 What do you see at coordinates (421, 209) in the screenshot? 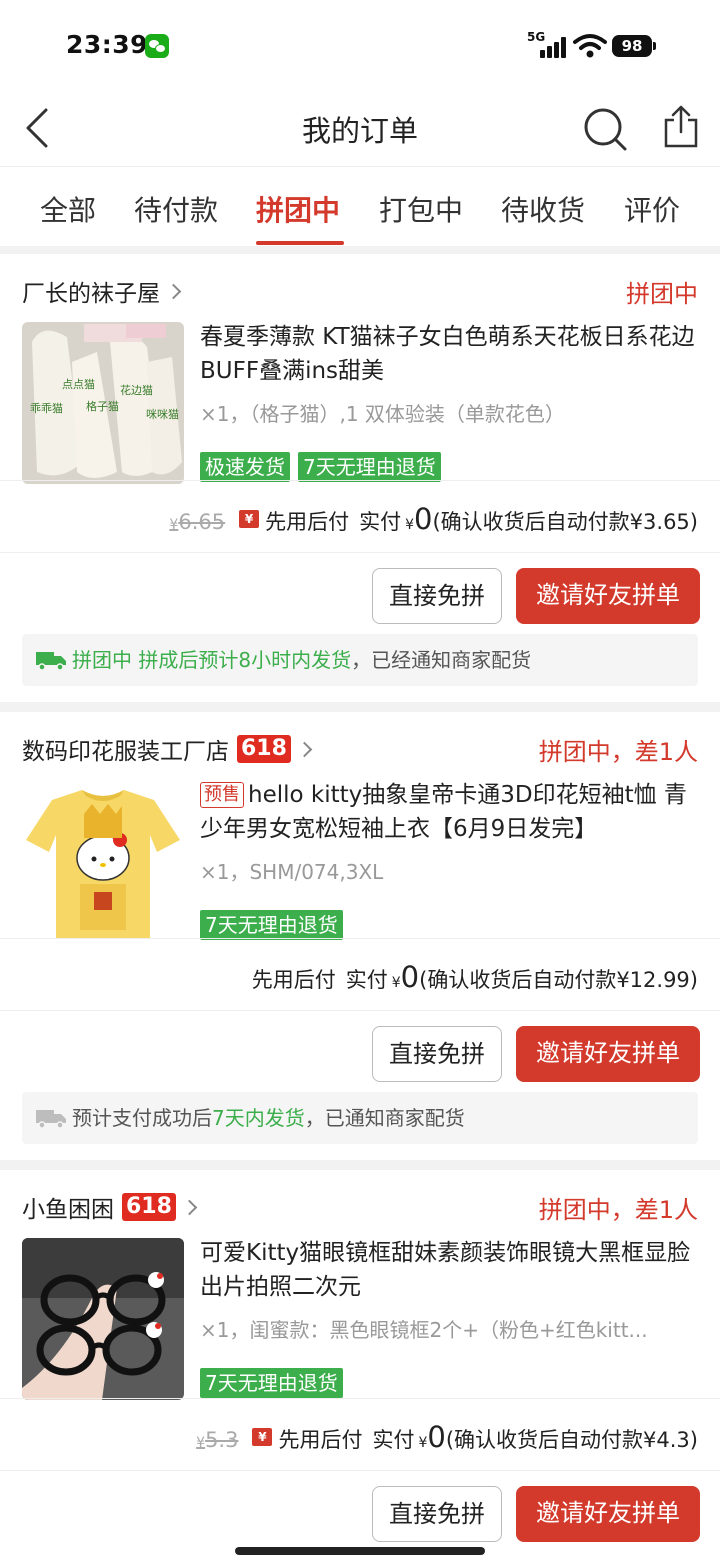
I see `tab-packing: 打包中` at bounding box center [421, 209].